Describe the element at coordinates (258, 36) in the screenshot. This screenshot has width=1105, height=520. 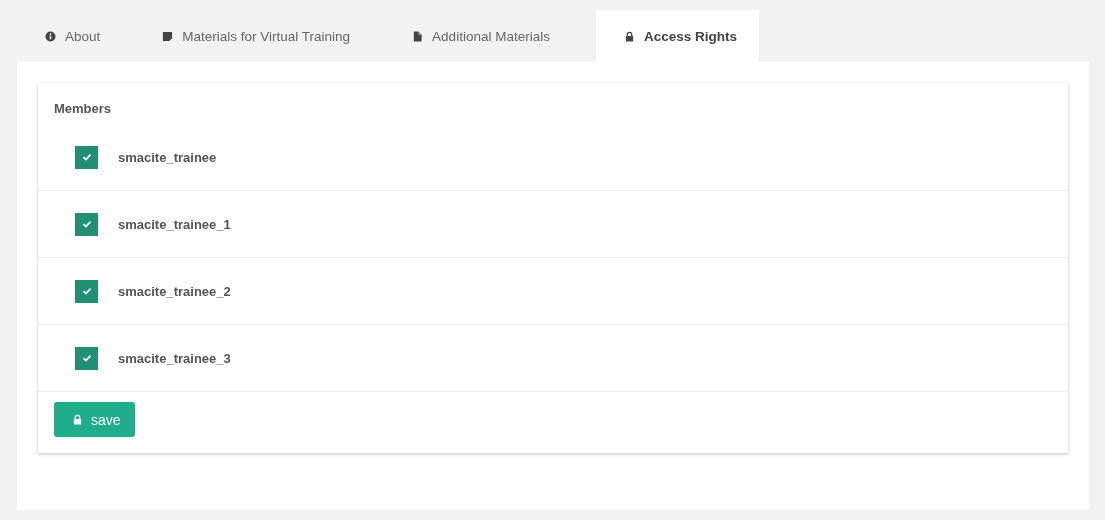
I see `tab: Materials for Virtual Training` at that location.